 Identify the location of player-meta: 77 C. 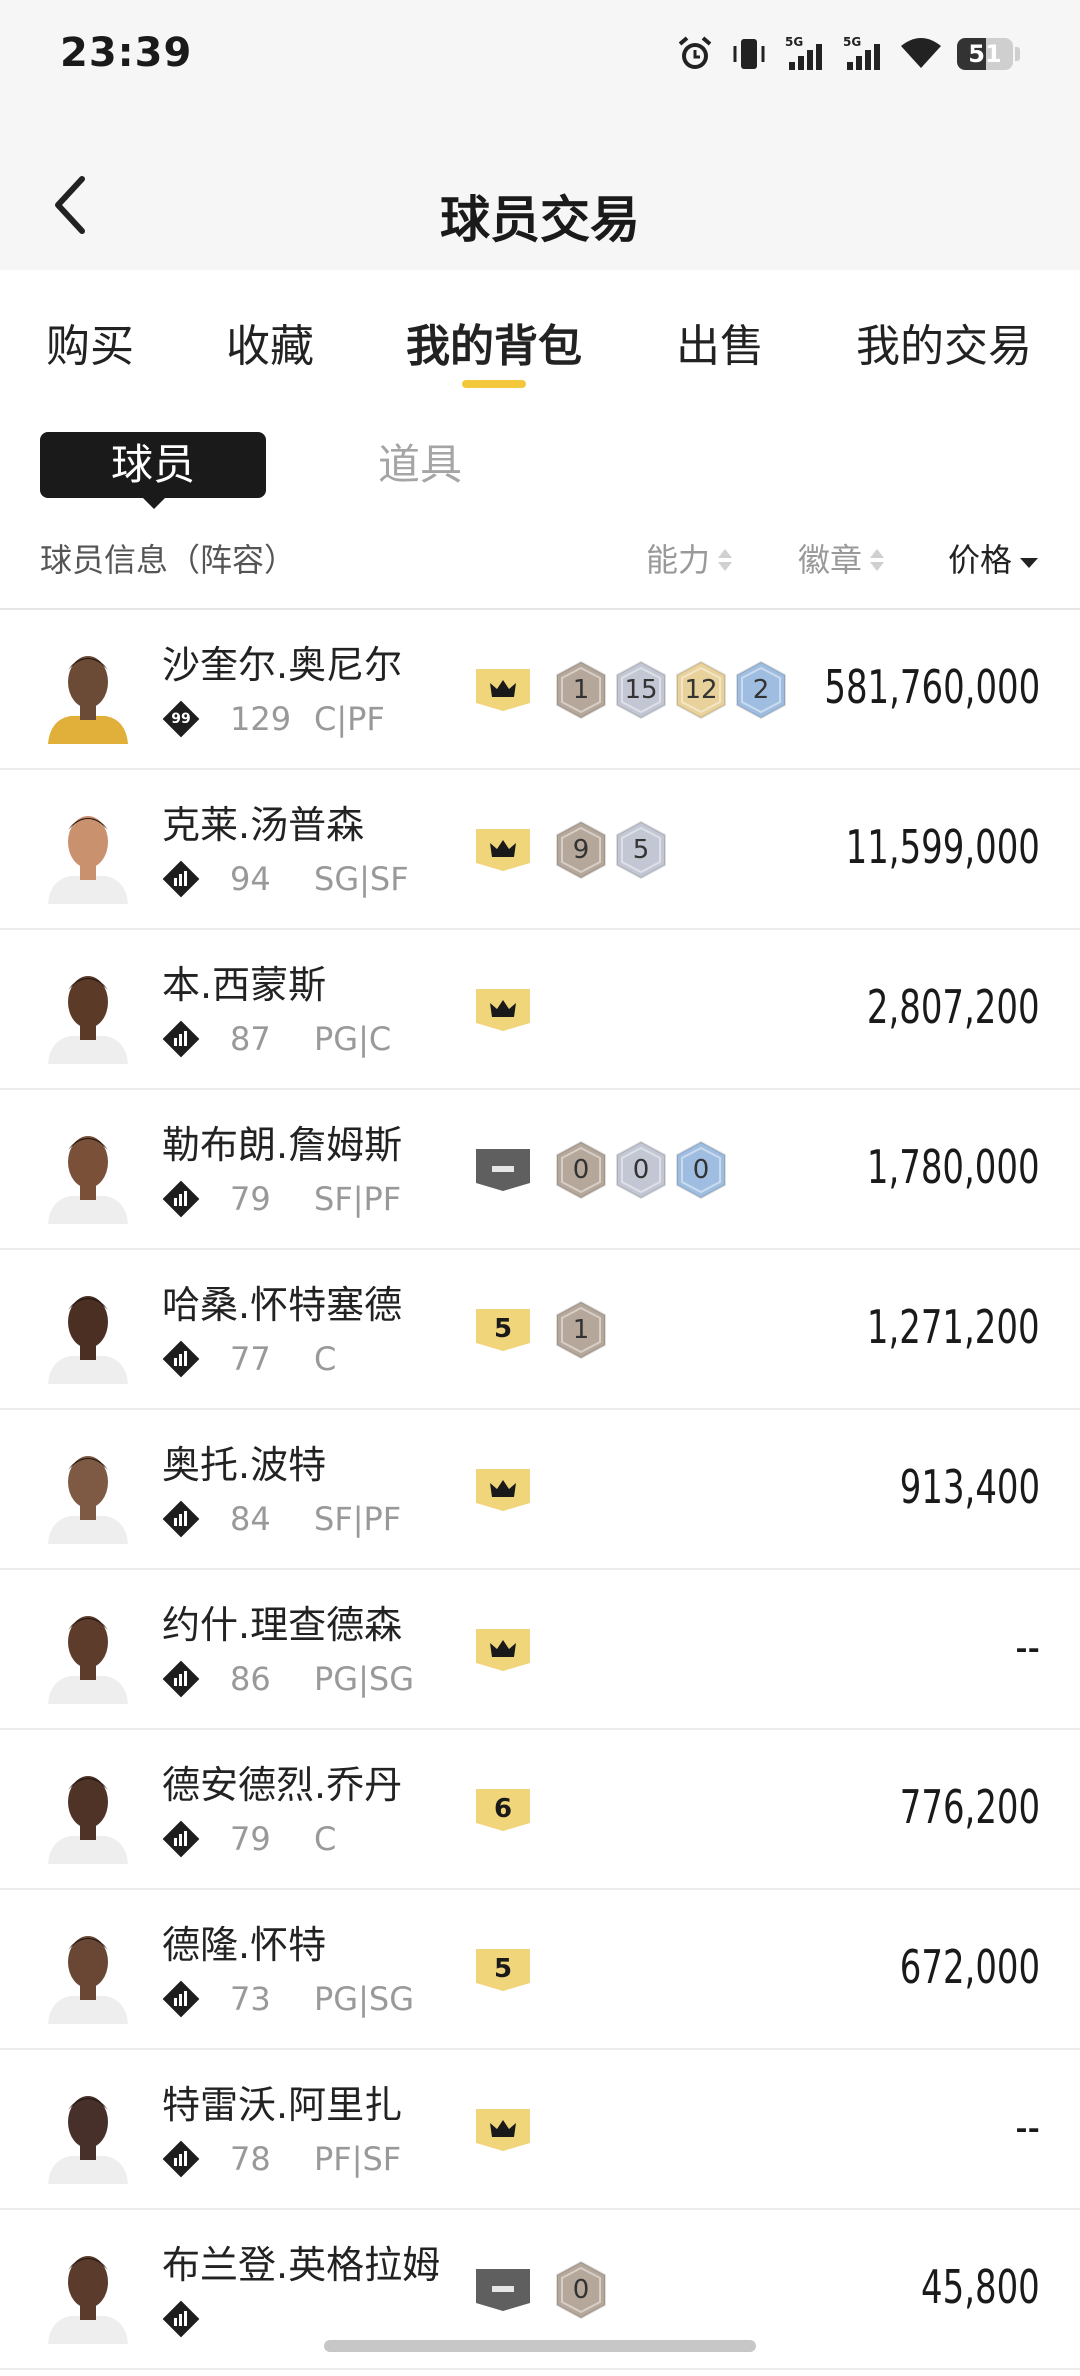
(249, 1359).